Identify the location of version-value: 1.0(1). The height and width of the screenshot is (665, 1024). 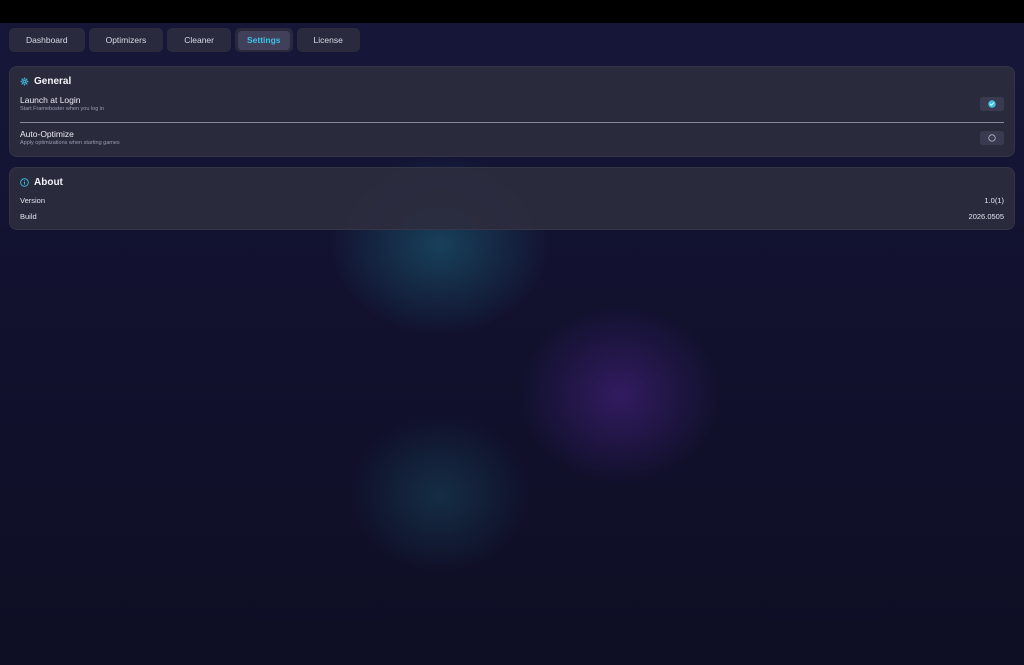
(994, 200).